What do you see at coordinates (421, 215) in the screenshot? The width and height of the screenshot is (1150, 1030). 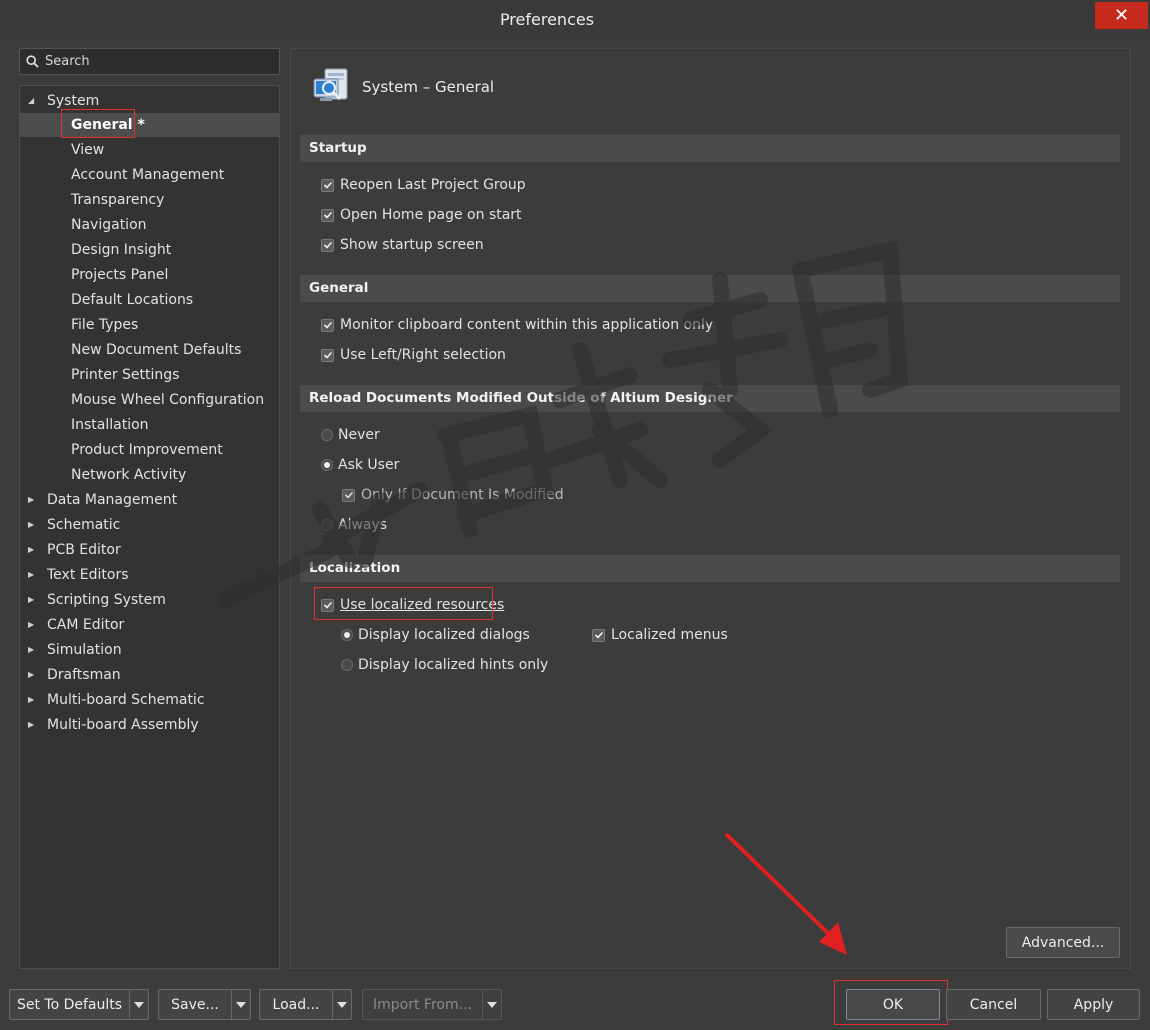 I see `open-home-page-checkbox: Open Home page on start` at bounding box center [421, 215].